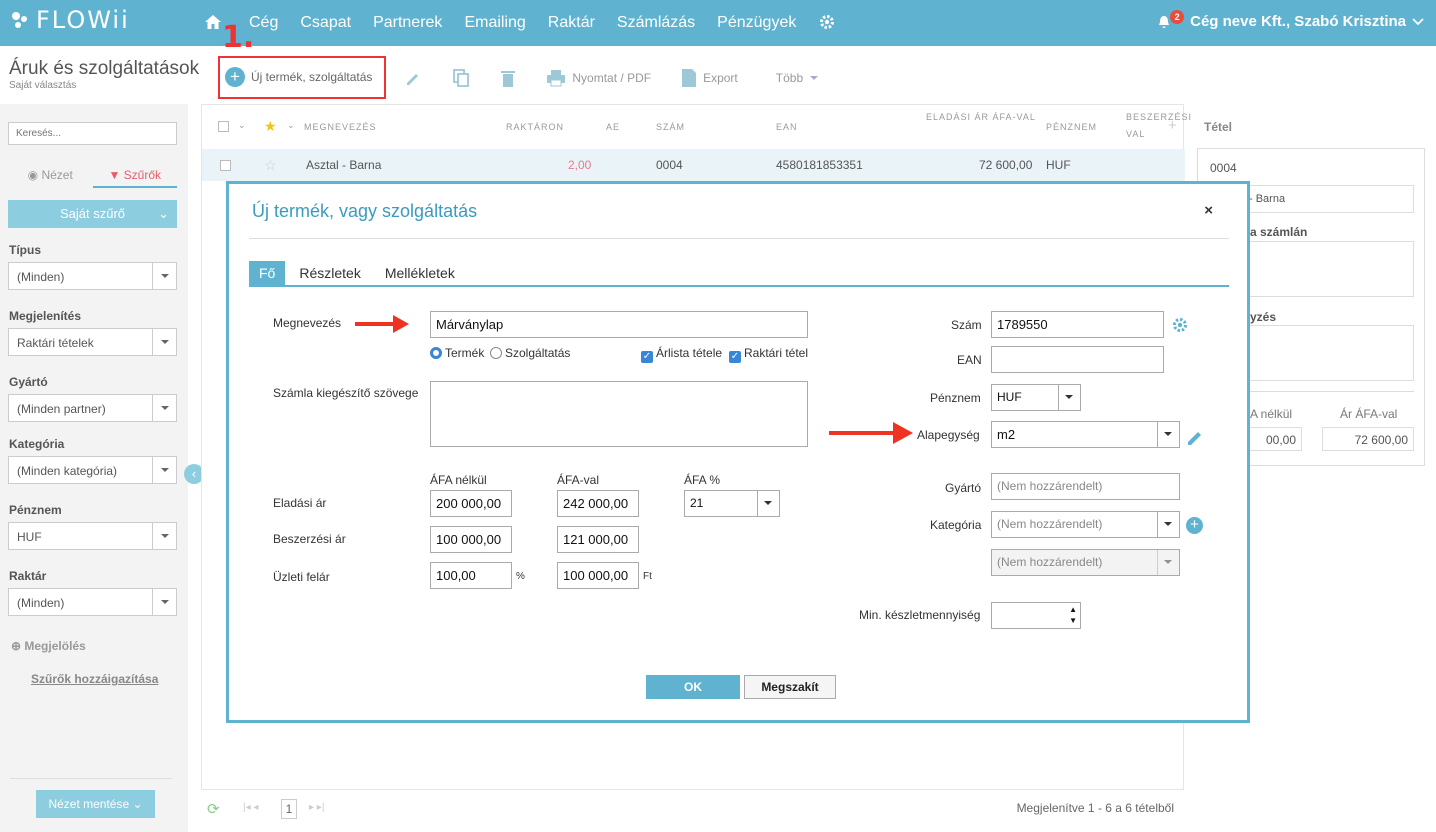 Image resolution: width=1436 pixels, height=832 pixels. Describe the element at coordinates (92, 408) in the screenshot. I see `filter-select-maker: (Minden partner)` at that location.